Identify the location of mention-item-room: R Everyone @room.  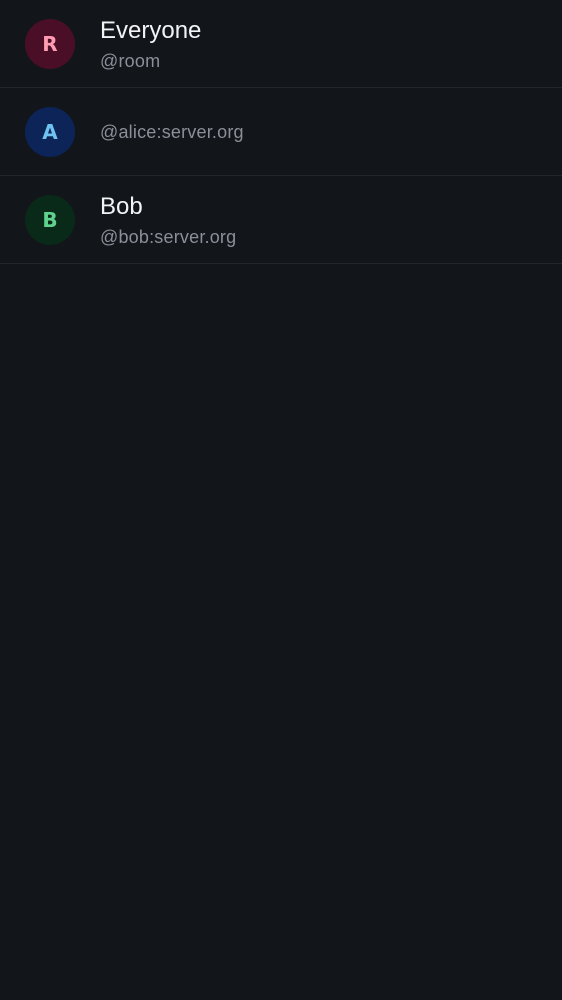
(281, 44).